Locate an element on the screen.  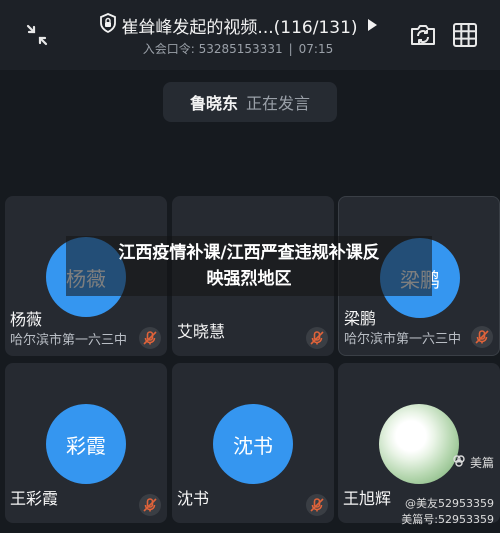
speaker-status: 正在发言 is located at coordinates (278, 103).